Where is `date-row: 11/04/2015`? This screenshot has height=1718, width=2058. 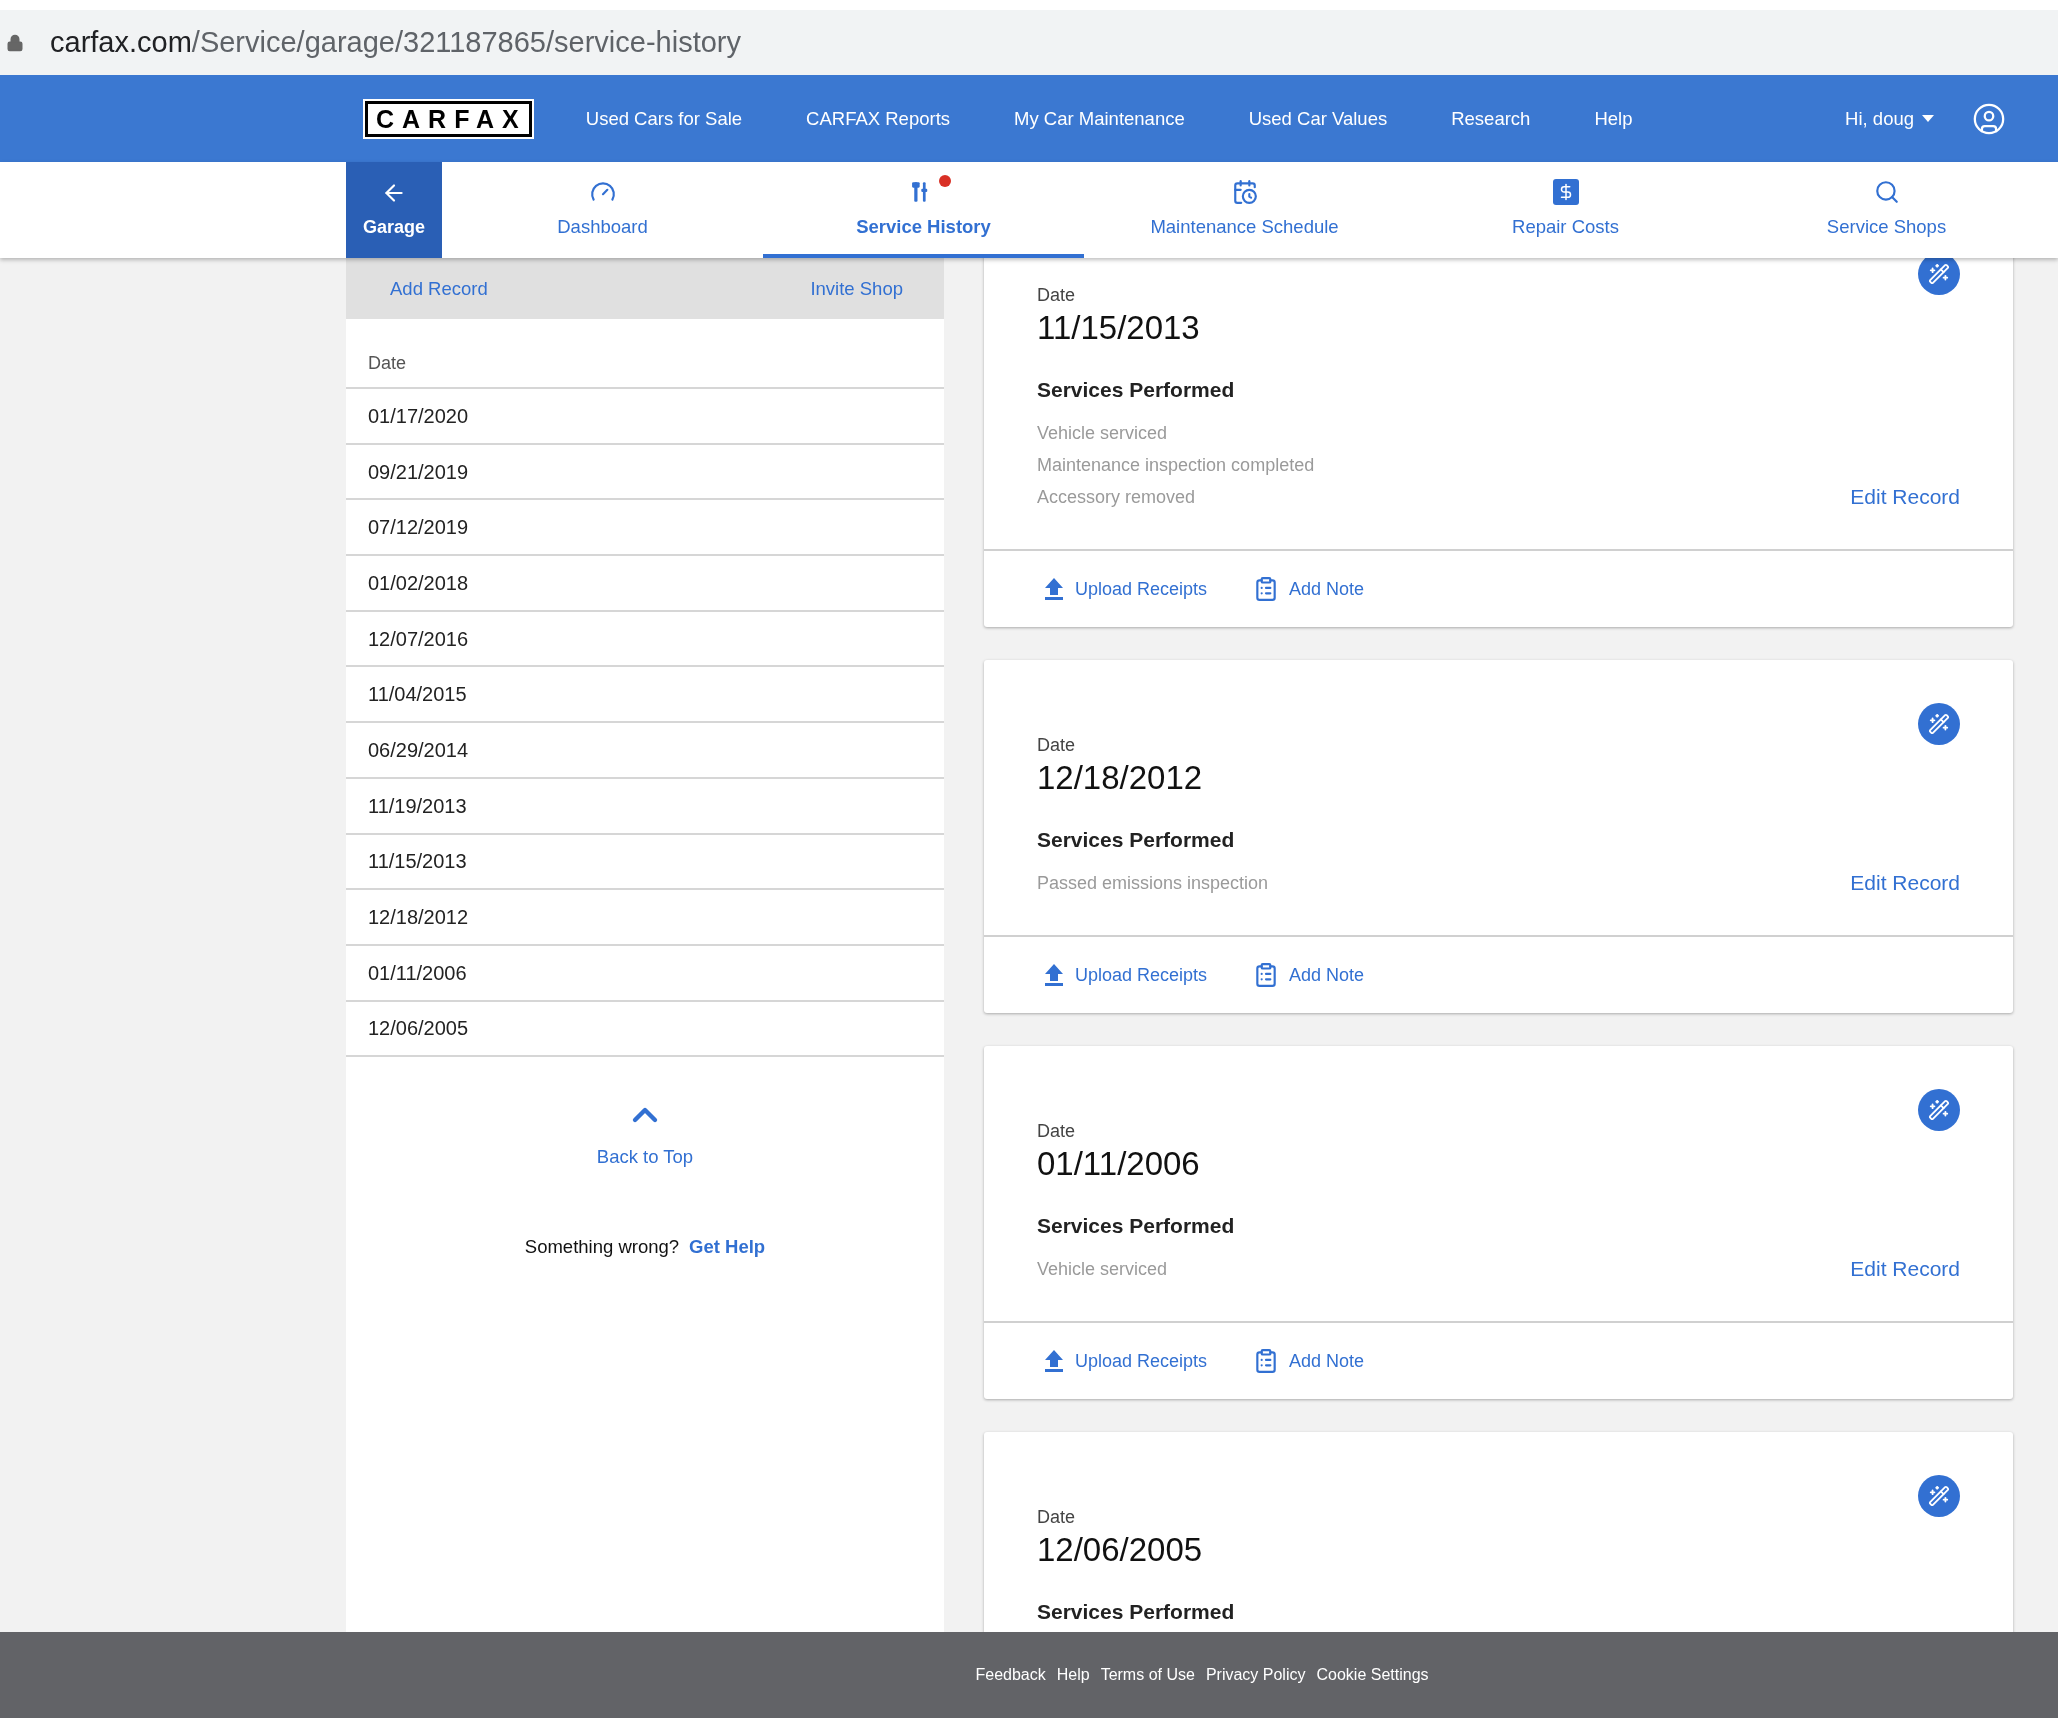 date-row: 11/04/2015 is located at coordinates (645, 695).